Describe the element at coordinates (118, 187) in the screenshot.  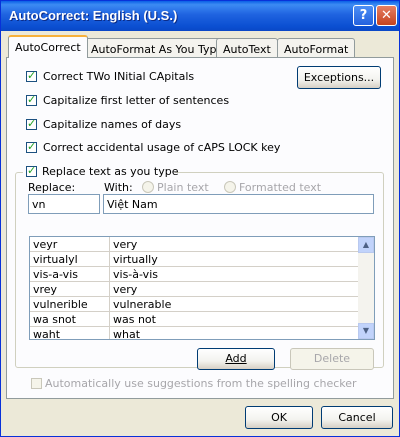
I see `with-label: With:` at that location.